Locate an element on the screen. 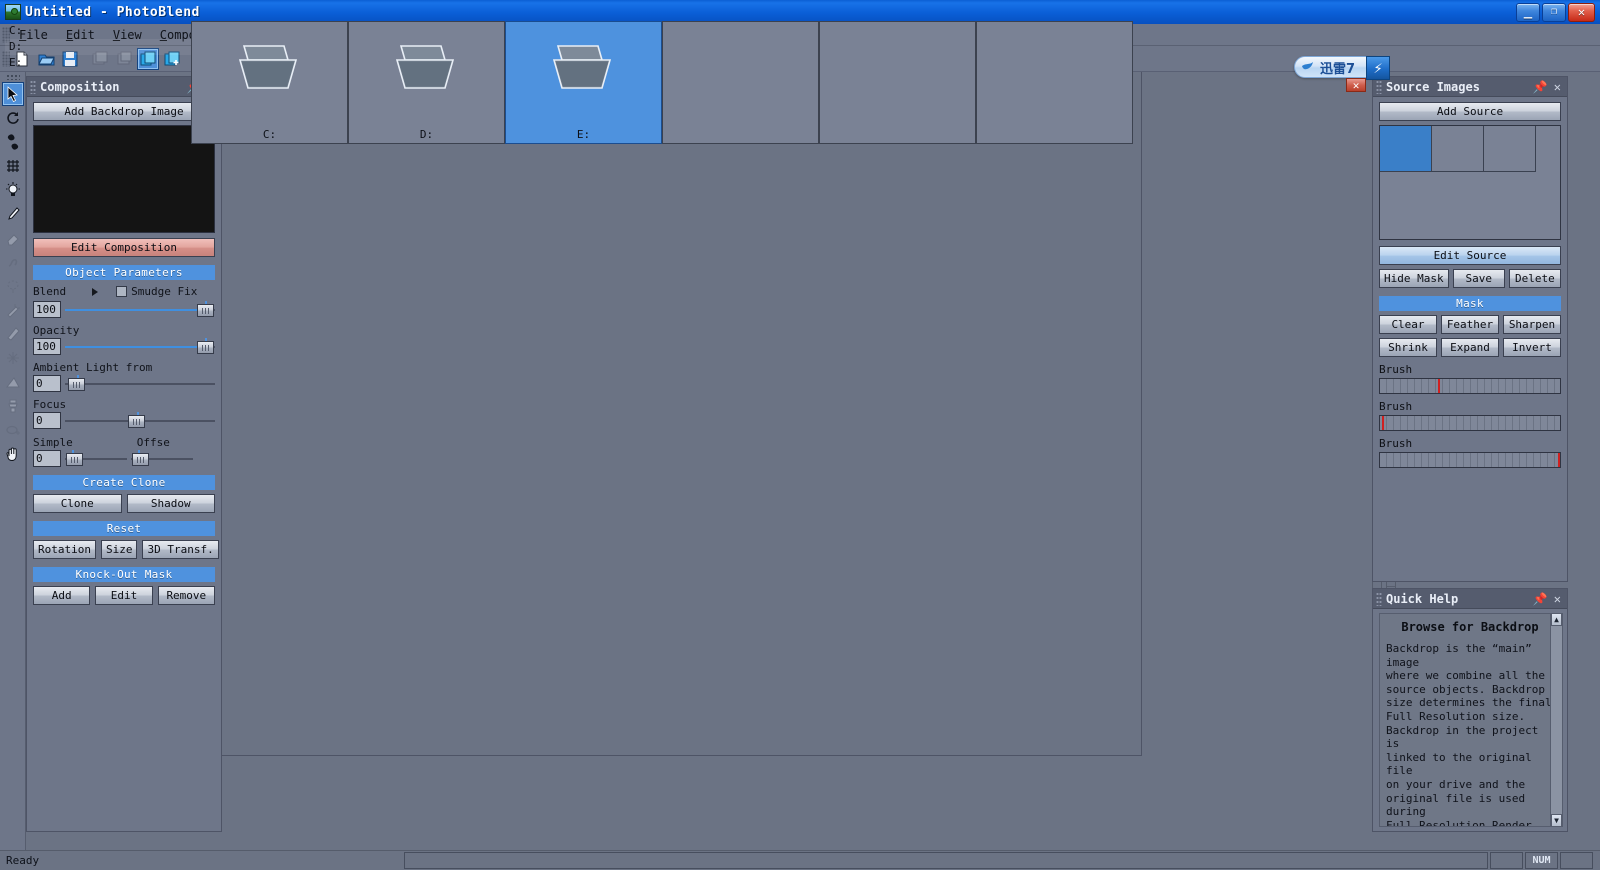 Image resolution: width=1600 pixels, height=870 pixels. folder-thumbnail-grid: C: D: E: is located at coordinates (666, 82).